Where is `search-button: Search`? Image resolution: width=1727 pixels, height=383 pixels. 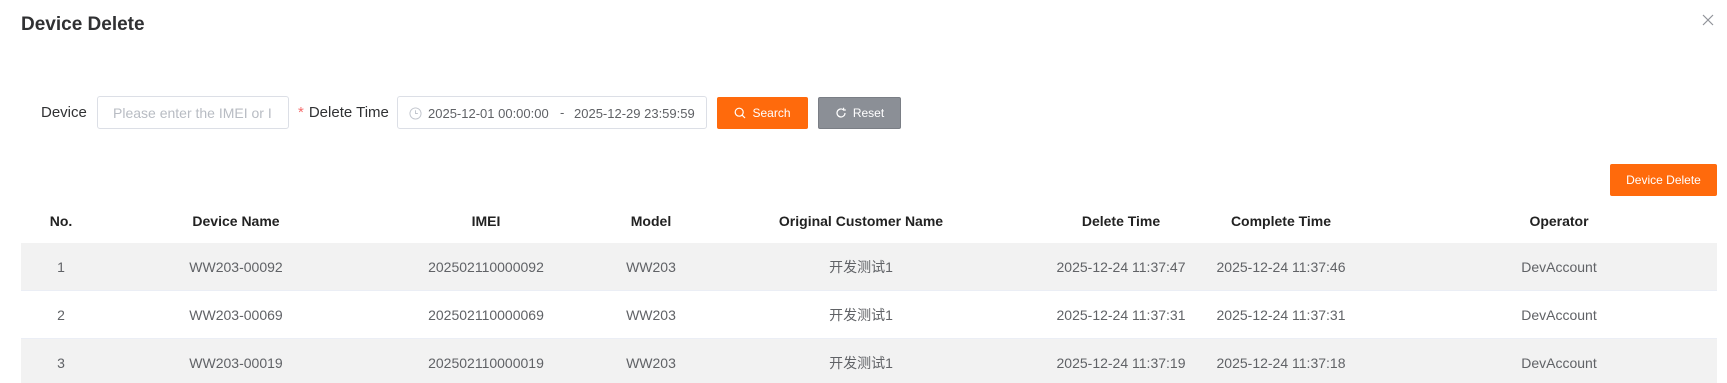 search-button: Search is located at coordinates (762, 113).